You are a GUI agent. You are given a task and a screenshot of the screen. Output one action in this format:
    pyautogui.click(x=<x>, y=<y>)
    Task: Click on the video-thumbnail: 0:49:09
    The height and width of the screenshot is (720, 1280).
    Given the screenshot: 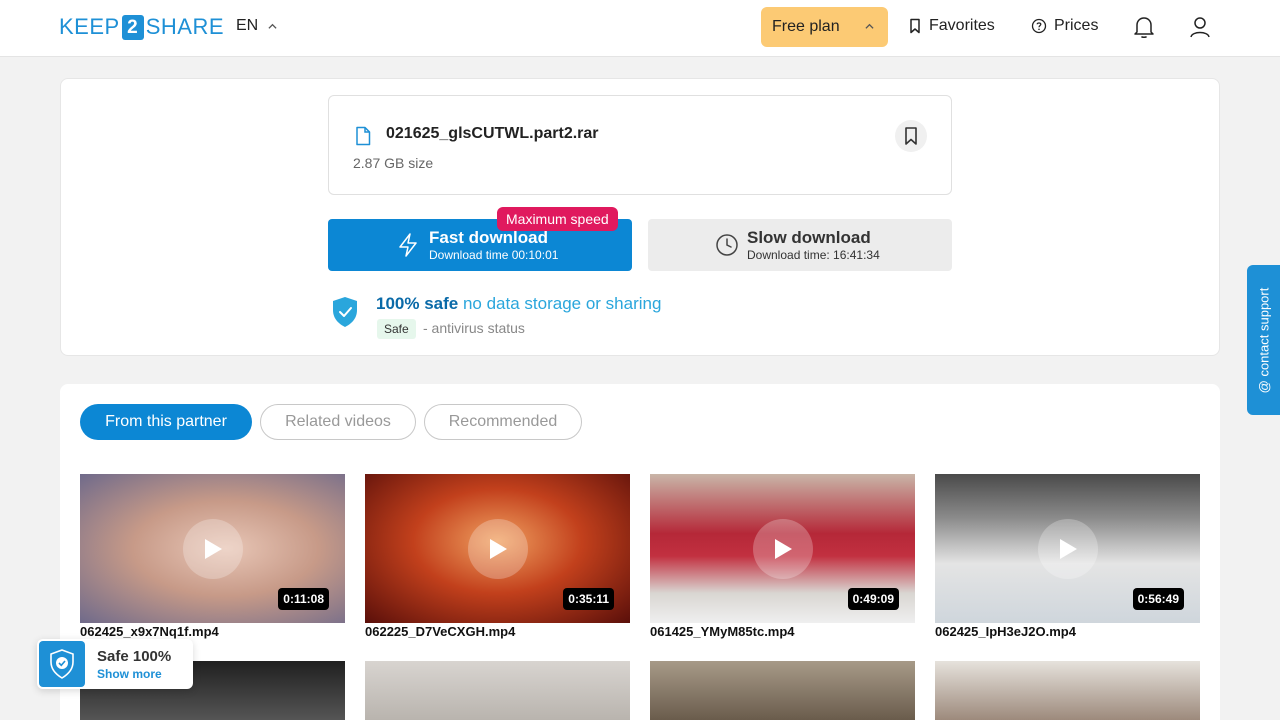 What is the action you would take?
    pyautogui.click(x=782, y=548)
    